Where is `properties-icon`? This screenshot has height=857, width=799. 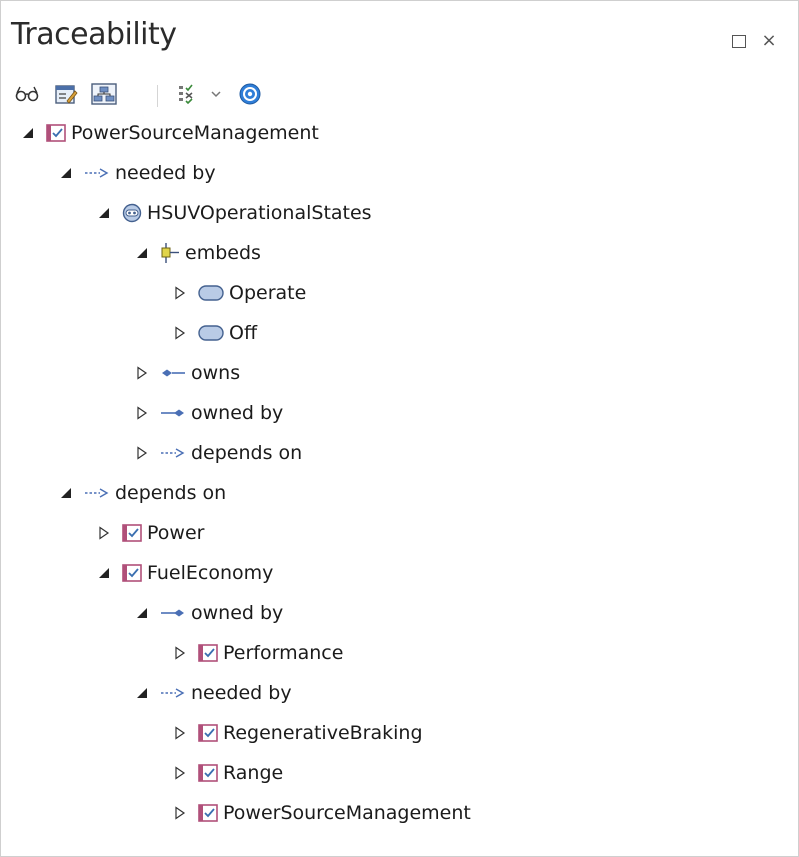 properties-icon is located at coordinates (66, 94).